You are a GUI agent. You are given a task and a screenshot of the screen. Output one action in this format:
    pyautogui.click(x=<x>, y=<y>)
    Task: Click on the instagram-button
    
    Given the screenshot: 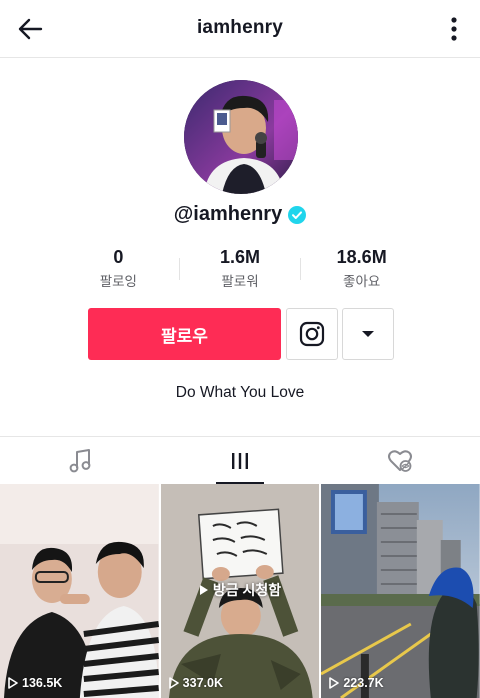 What is the action you would take?
    pyautogui.click(x=312, y=334)
    